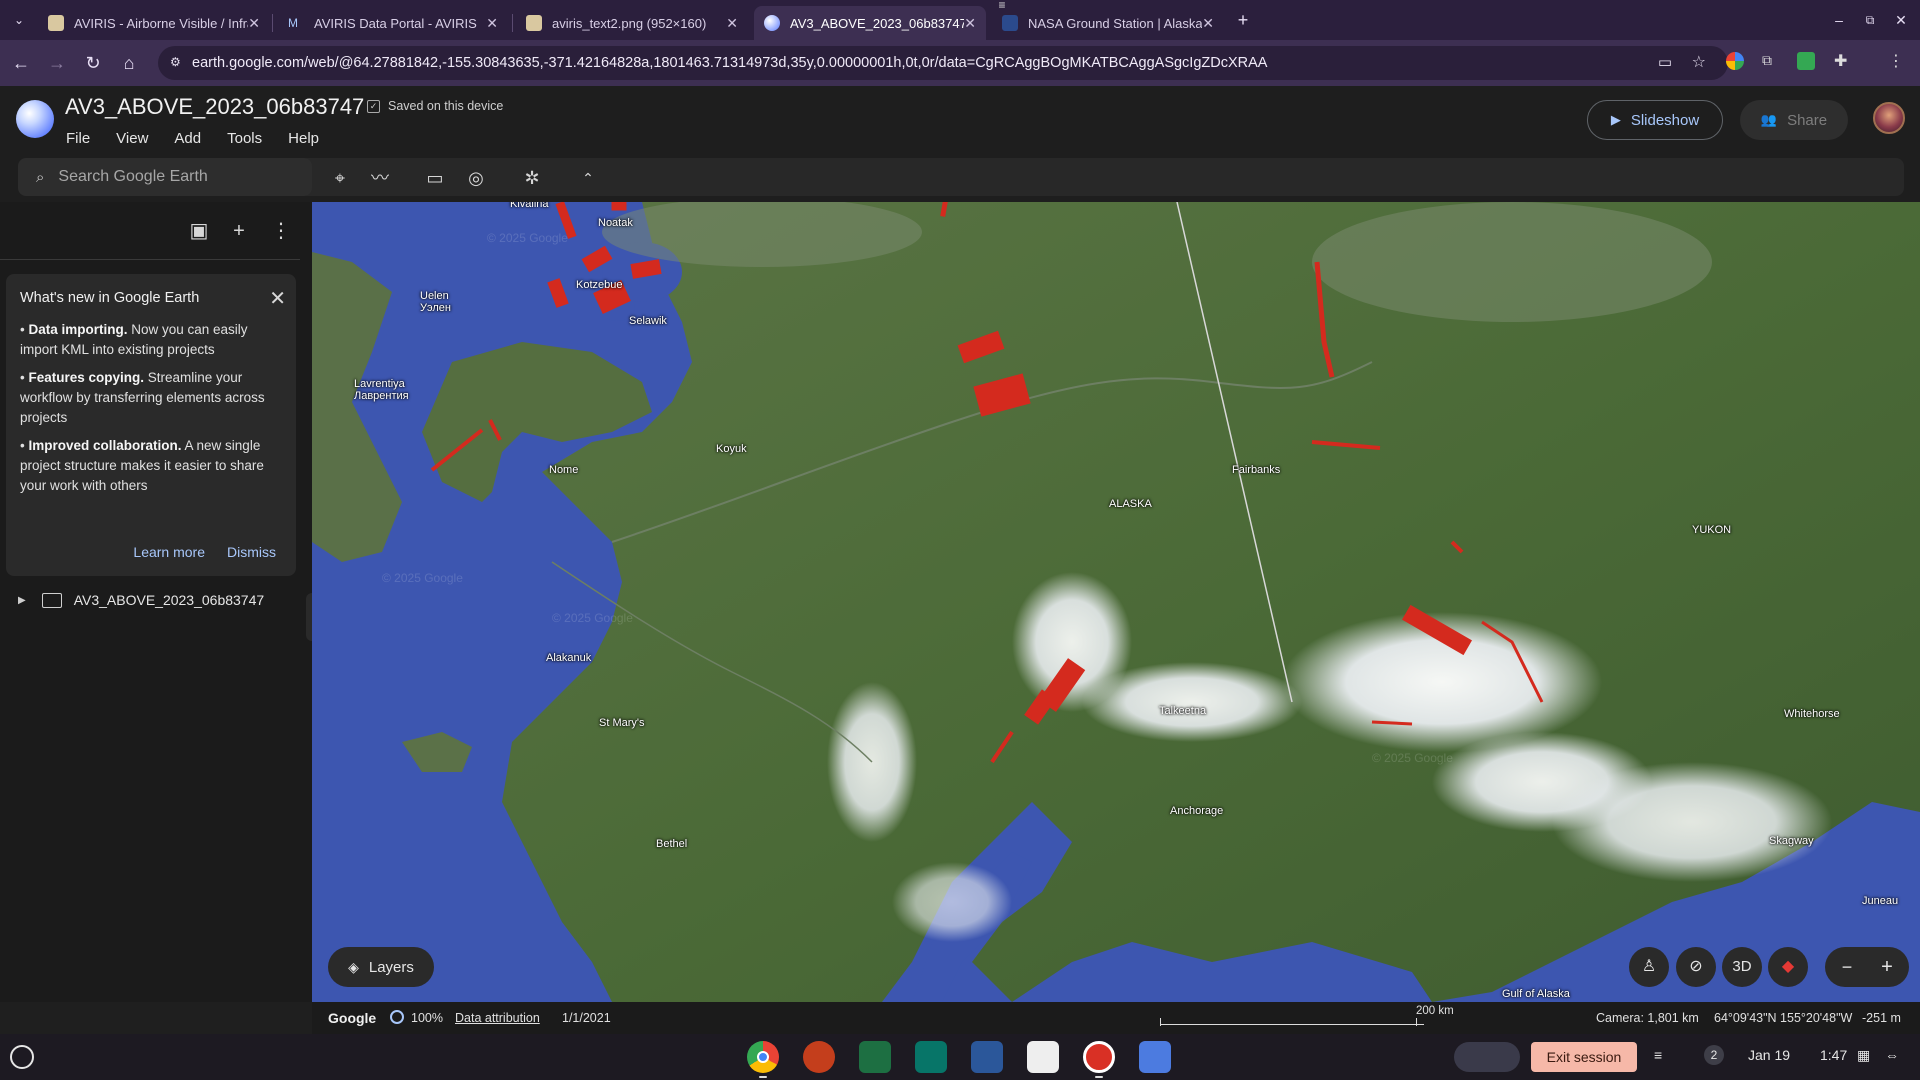 This screenshot has height=1080, width=1920. I want to click on add-placemark-icon: ⌖, so click(340, 178).